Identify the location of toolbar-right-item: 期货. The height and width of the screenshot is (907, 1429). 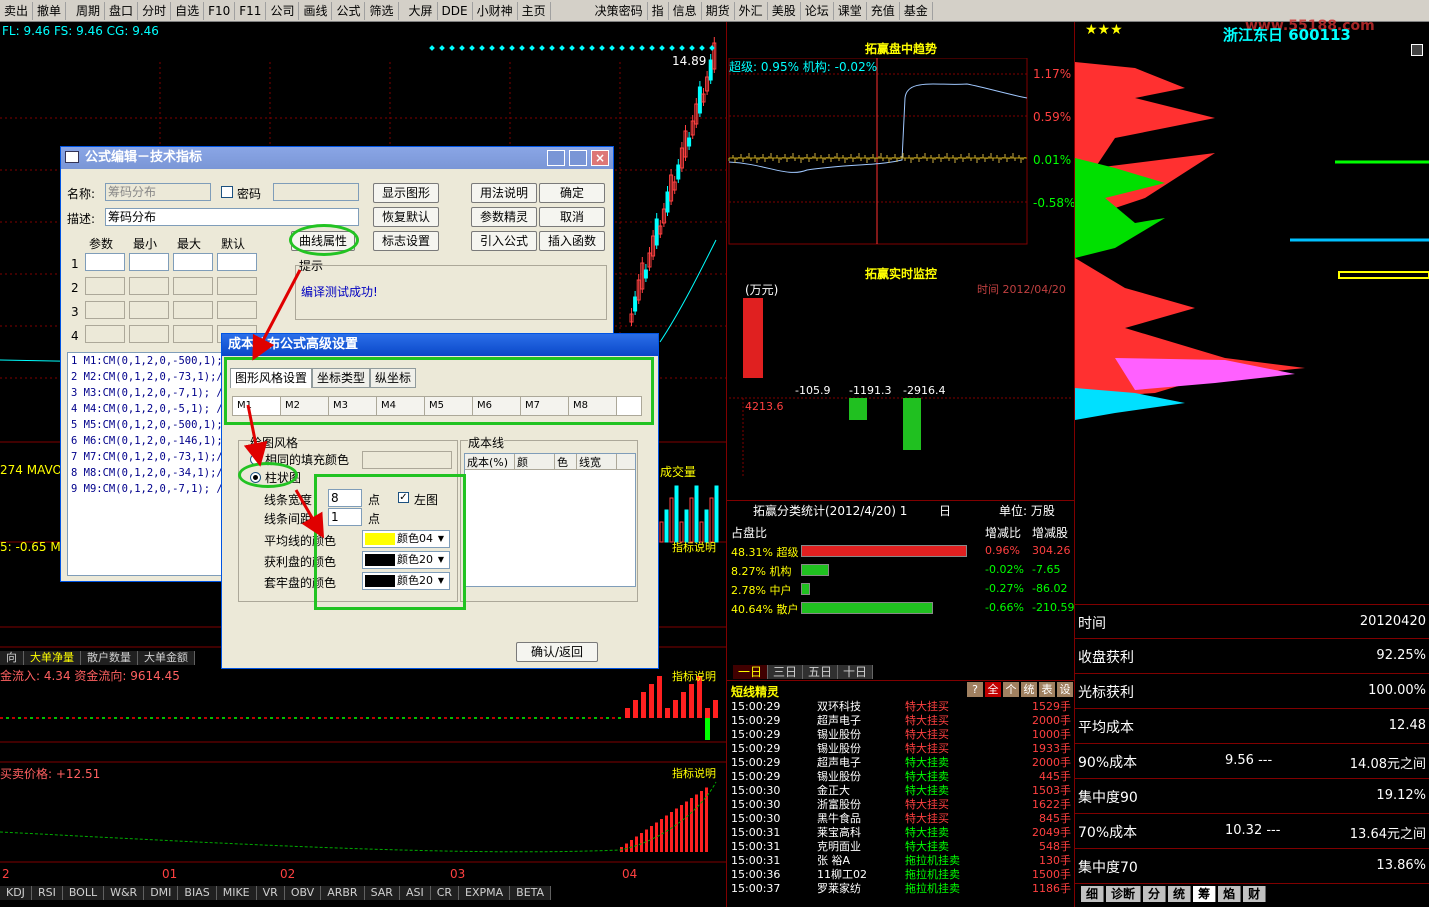
(718, 10).